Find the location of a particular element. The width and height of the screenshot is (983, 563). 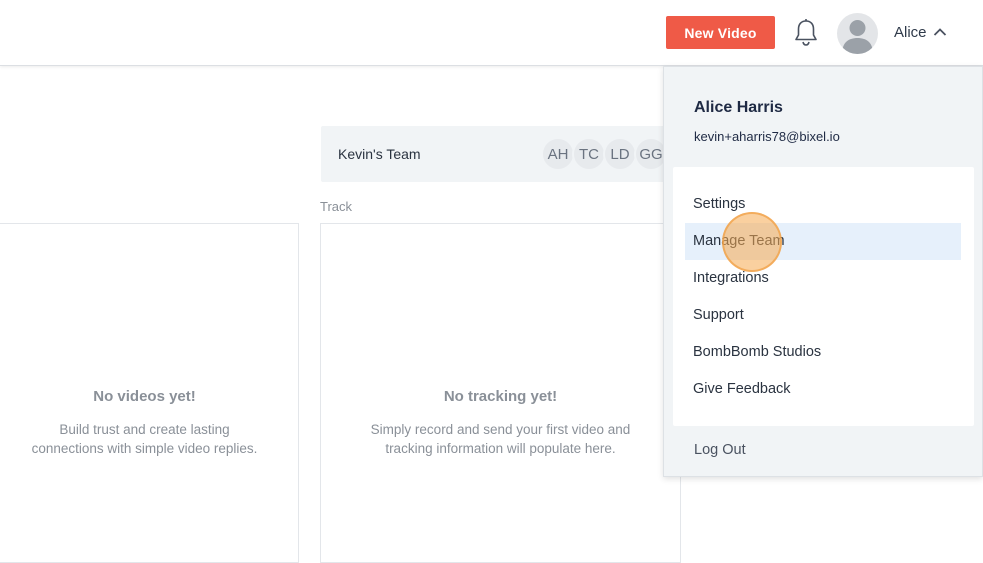

menu-item-give-feedback: Give Feedback is located at coordinates (823, 389).